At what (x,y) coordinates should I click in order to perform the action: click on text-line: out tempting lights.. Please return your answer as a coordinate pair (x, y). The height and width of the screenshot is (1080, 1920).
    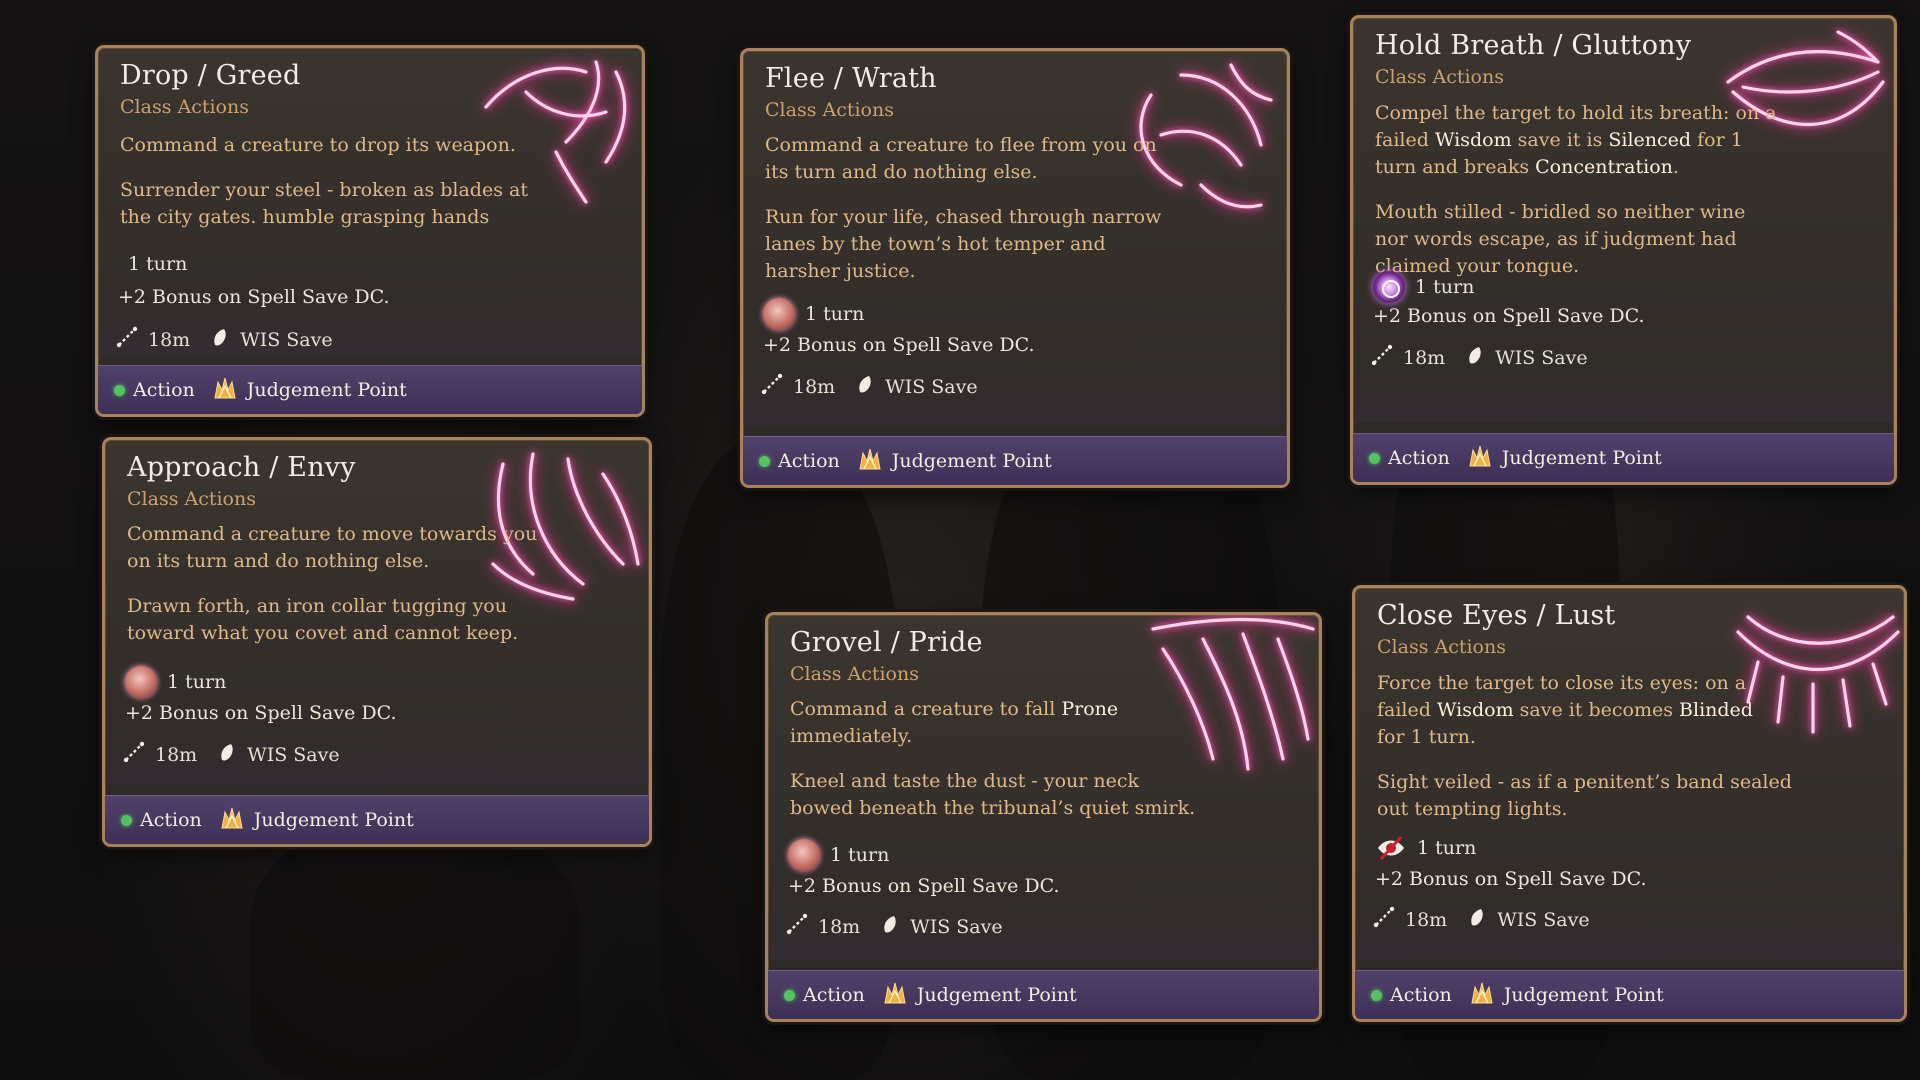
    Looking at the image, I should click on (1472, 809).